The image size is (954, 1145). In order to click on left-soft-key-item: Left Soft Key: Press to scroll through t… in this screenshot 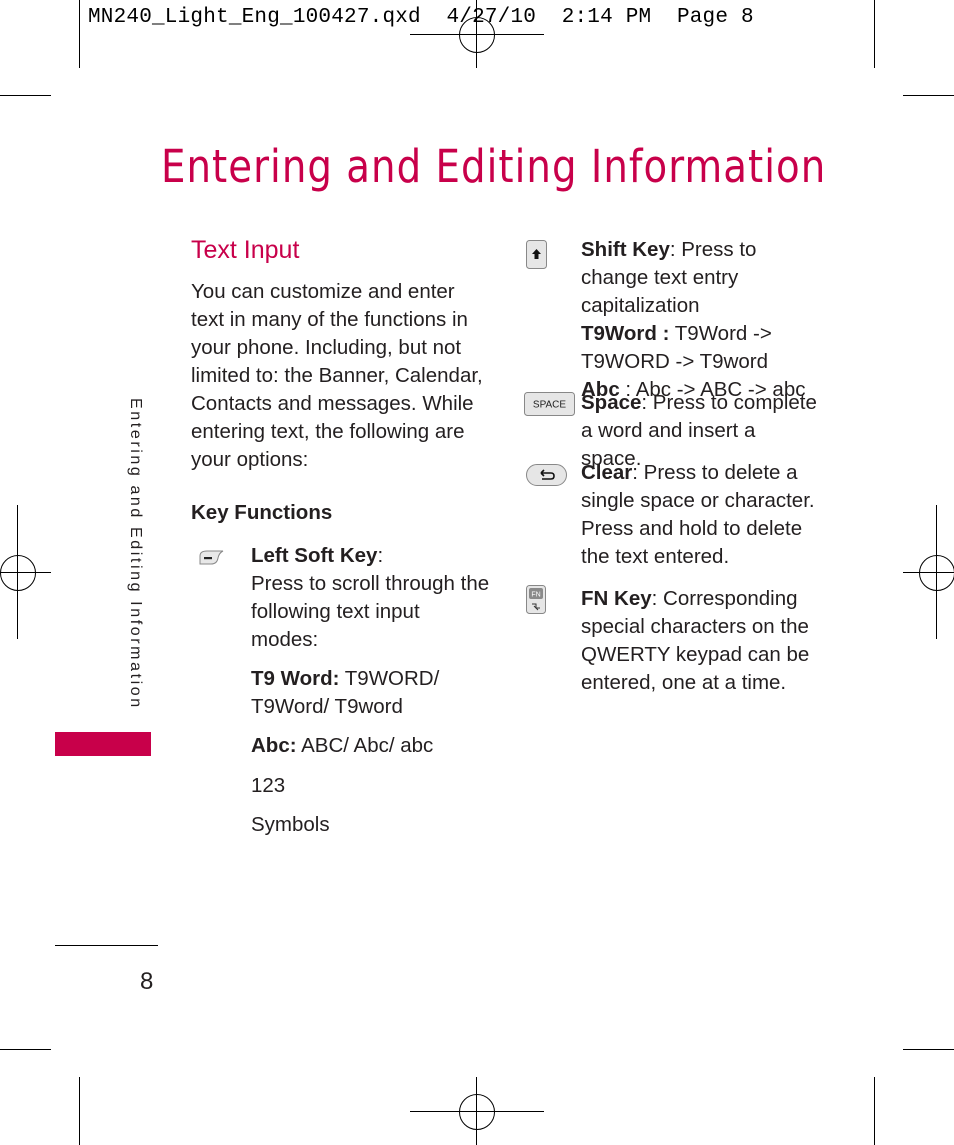, I will do `click(371, 598)`.